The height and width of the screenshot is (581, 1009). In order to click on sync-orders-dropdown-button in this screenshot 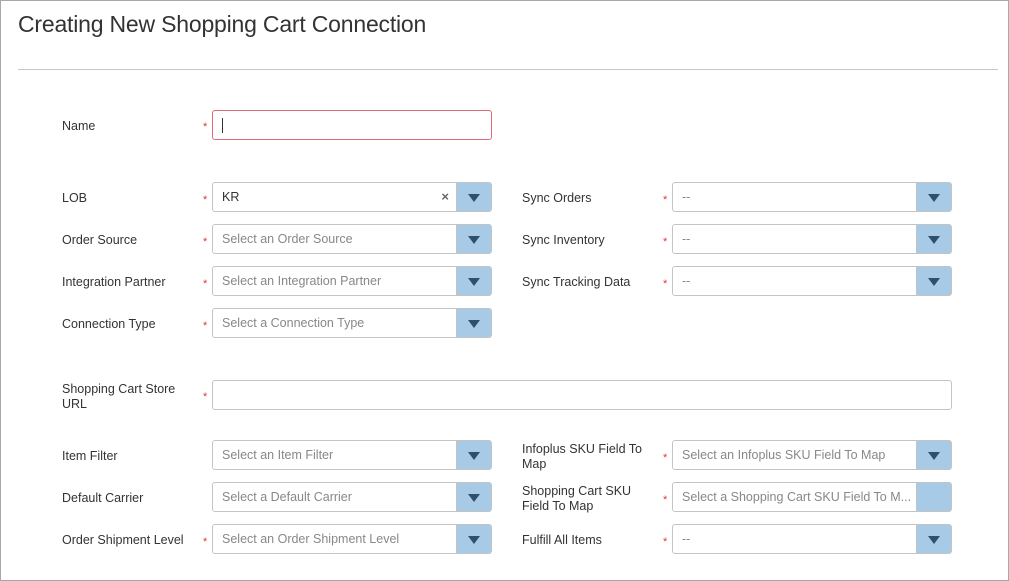, I will do `click(933, 197)`.